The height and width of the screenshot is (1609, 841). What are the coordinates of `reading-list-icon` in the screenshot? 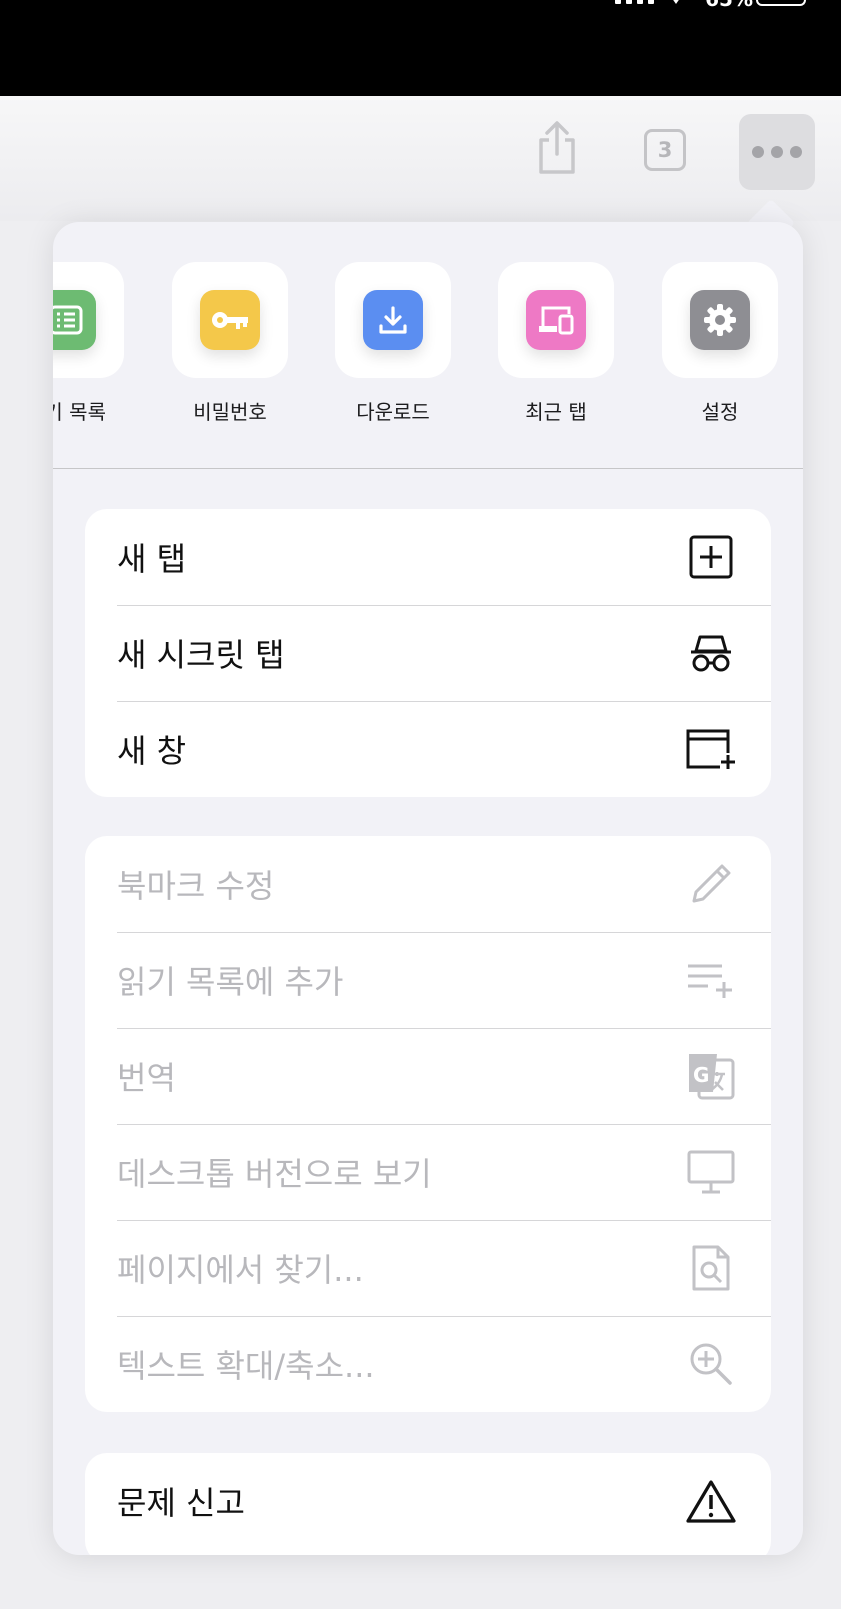 It's located at (74, 320).